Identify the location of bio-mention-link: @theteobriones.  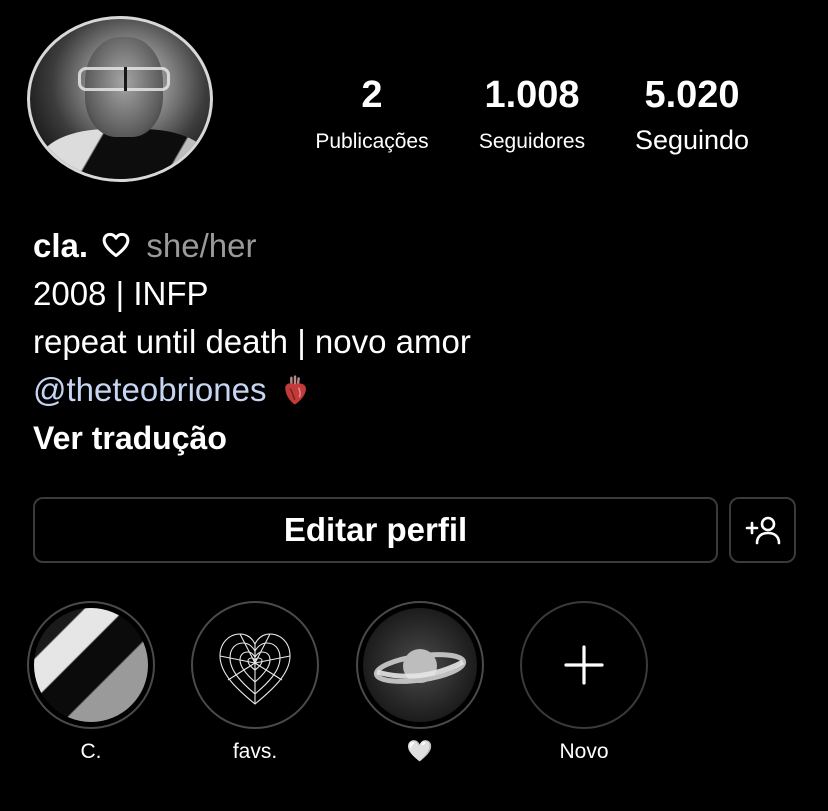
(149, 389).